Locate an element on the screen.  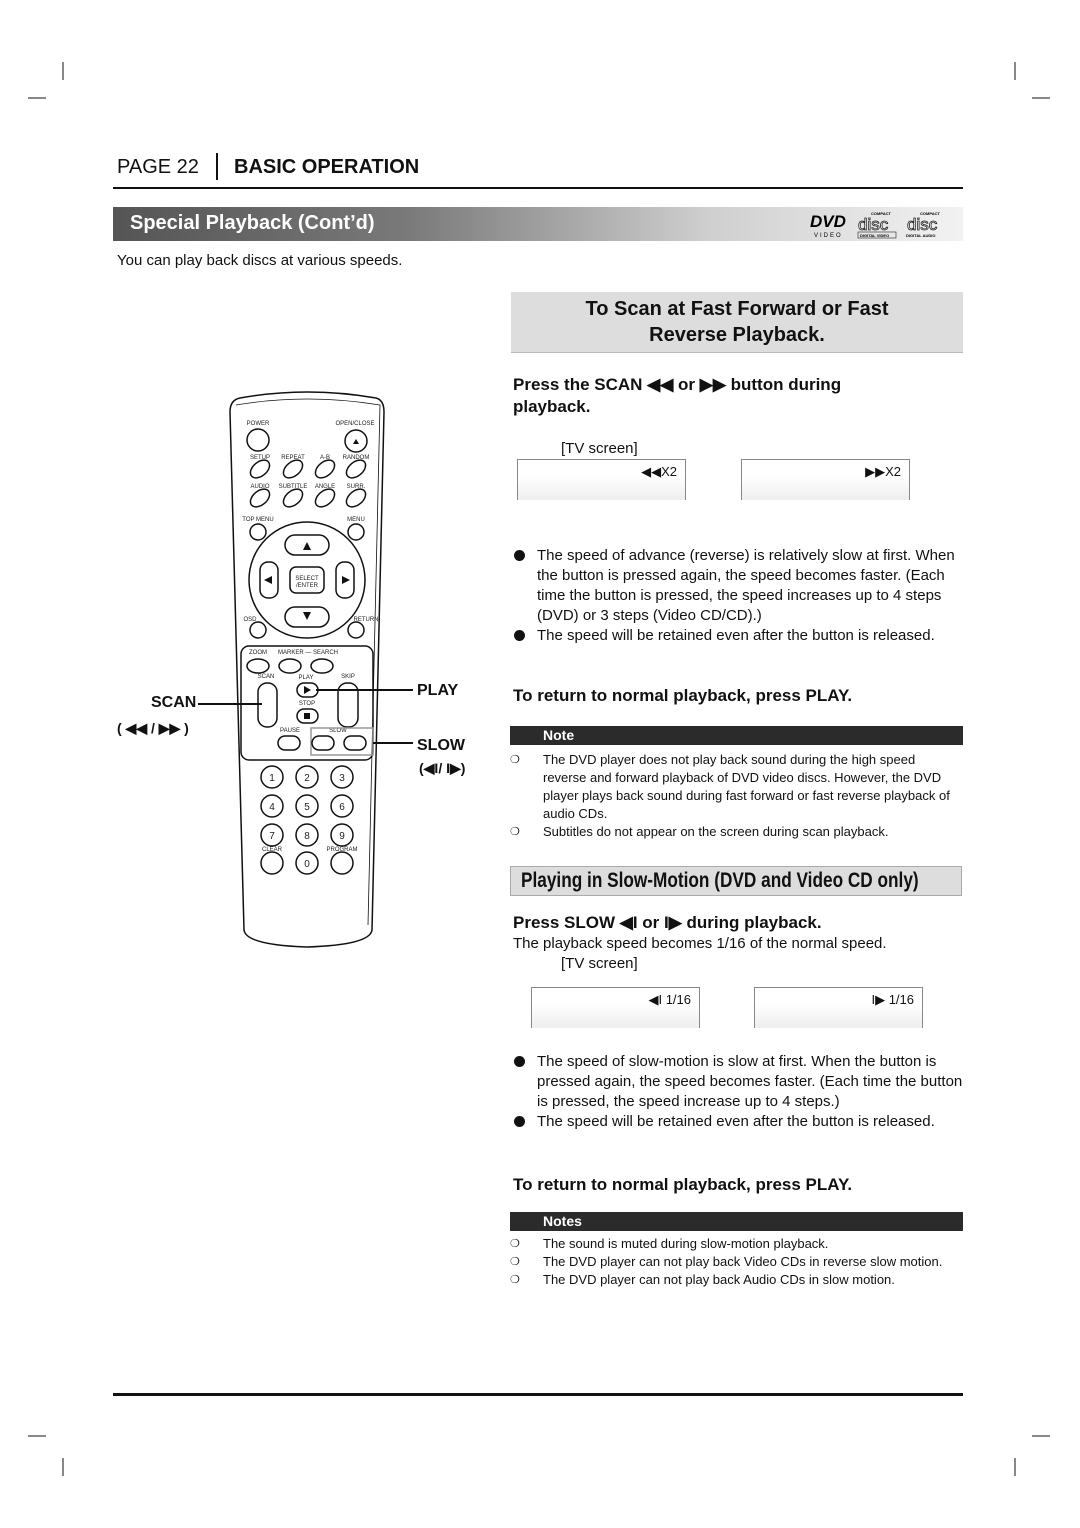
svg-text: 9 is located at coordinates (342, 836).